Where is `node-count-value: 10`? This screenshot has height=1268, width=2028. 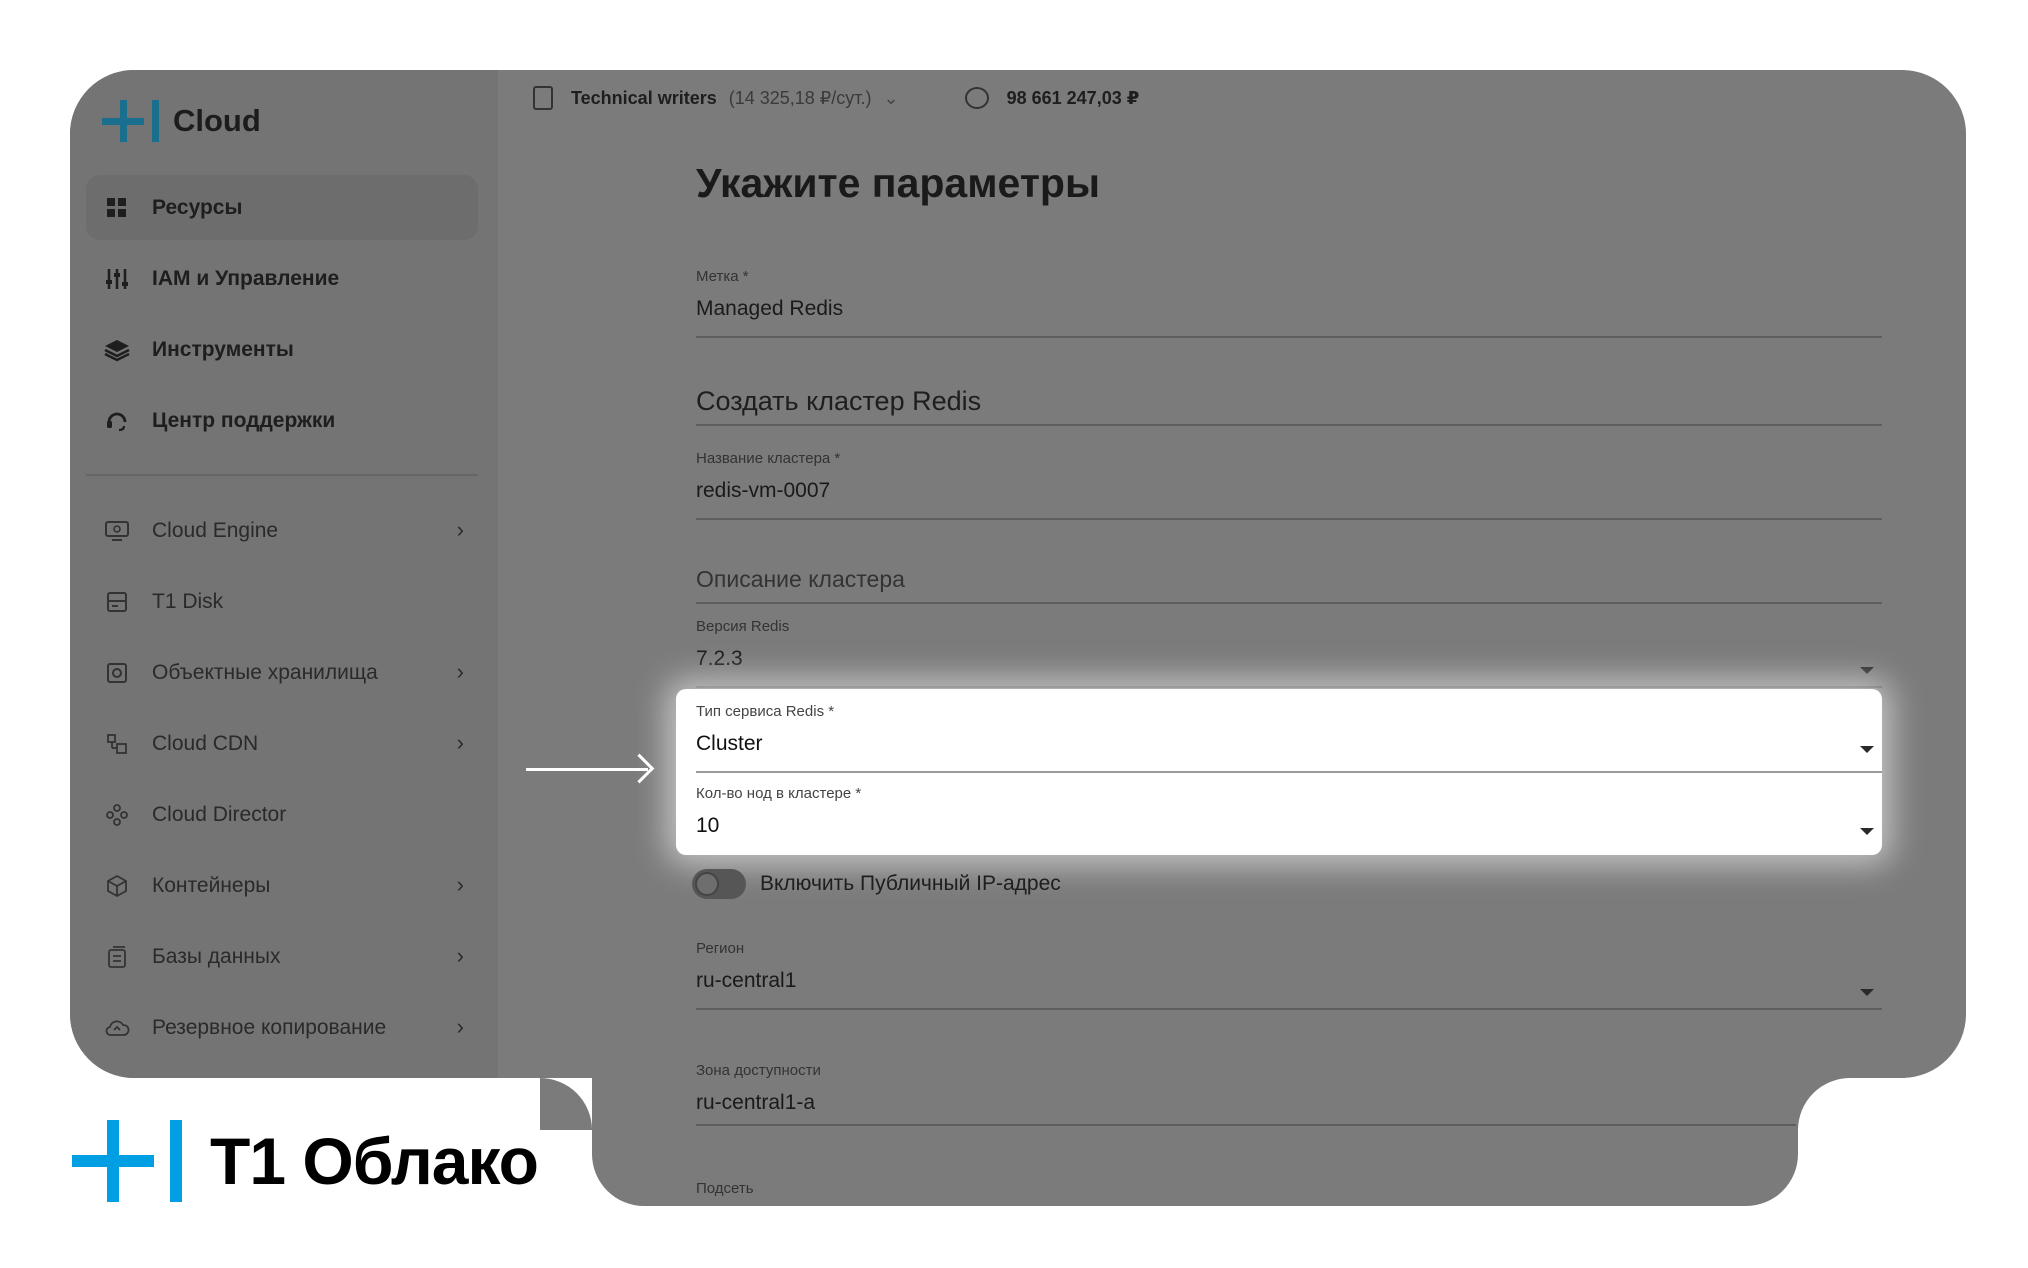
node-count-value: 10 is located at coordinates (708, 825).